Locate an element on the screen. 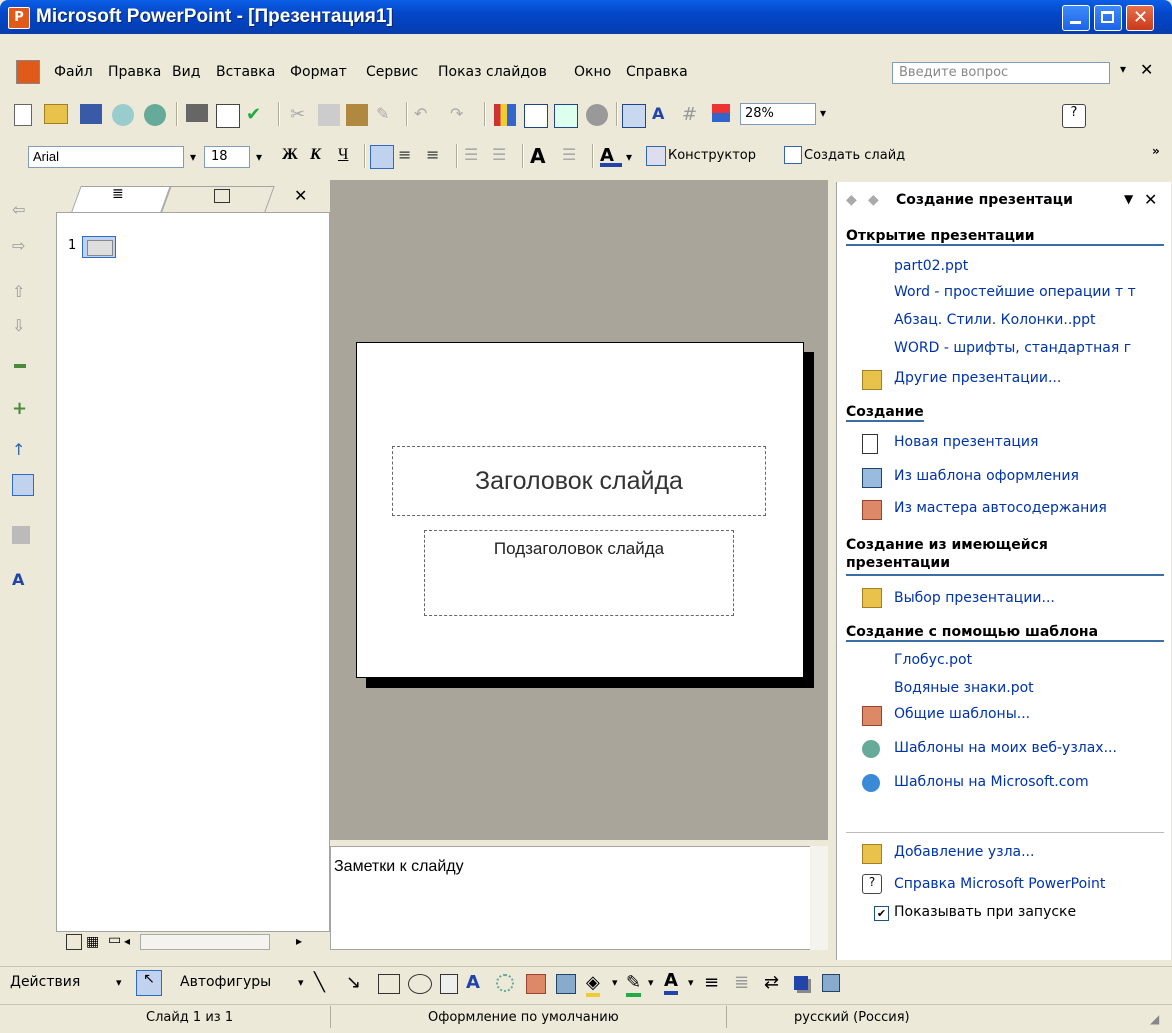  cut-icon: ✂ is located at coordinates (301, 115).